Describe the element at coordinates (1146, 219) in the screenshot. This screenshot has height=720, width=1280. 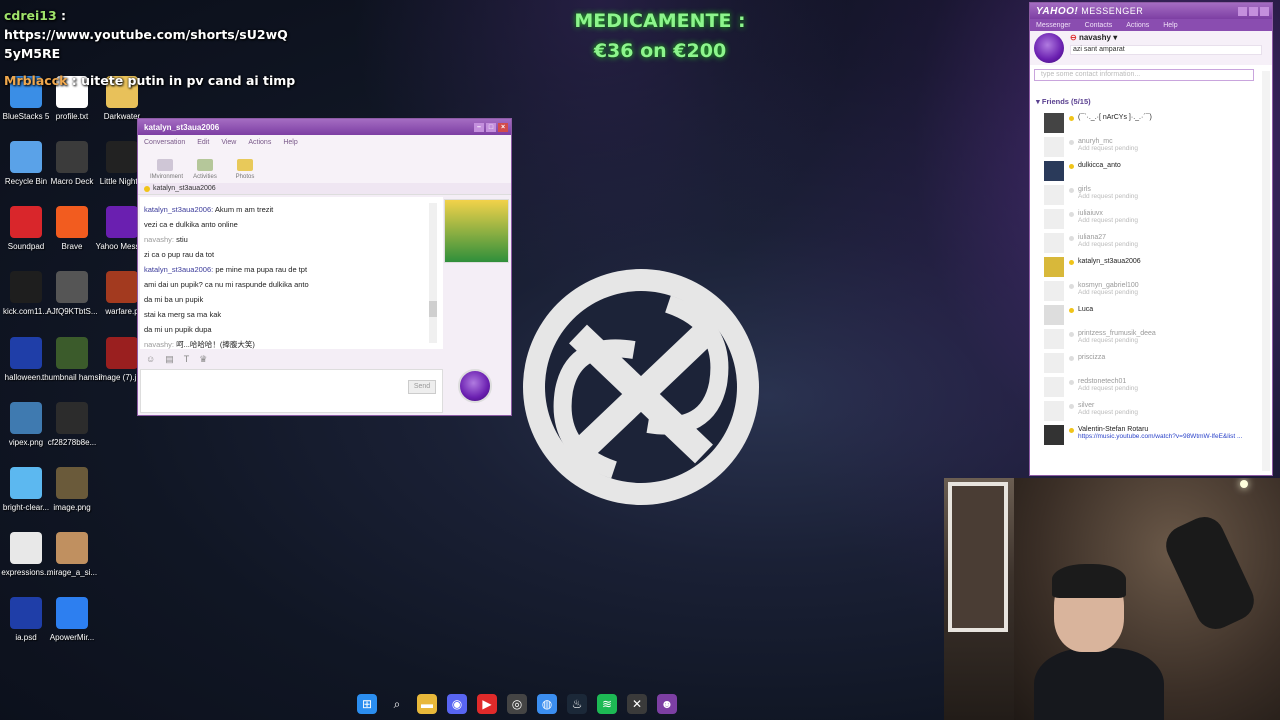
I see `contact-item: iuliaiuvx Add request pending` at that location.